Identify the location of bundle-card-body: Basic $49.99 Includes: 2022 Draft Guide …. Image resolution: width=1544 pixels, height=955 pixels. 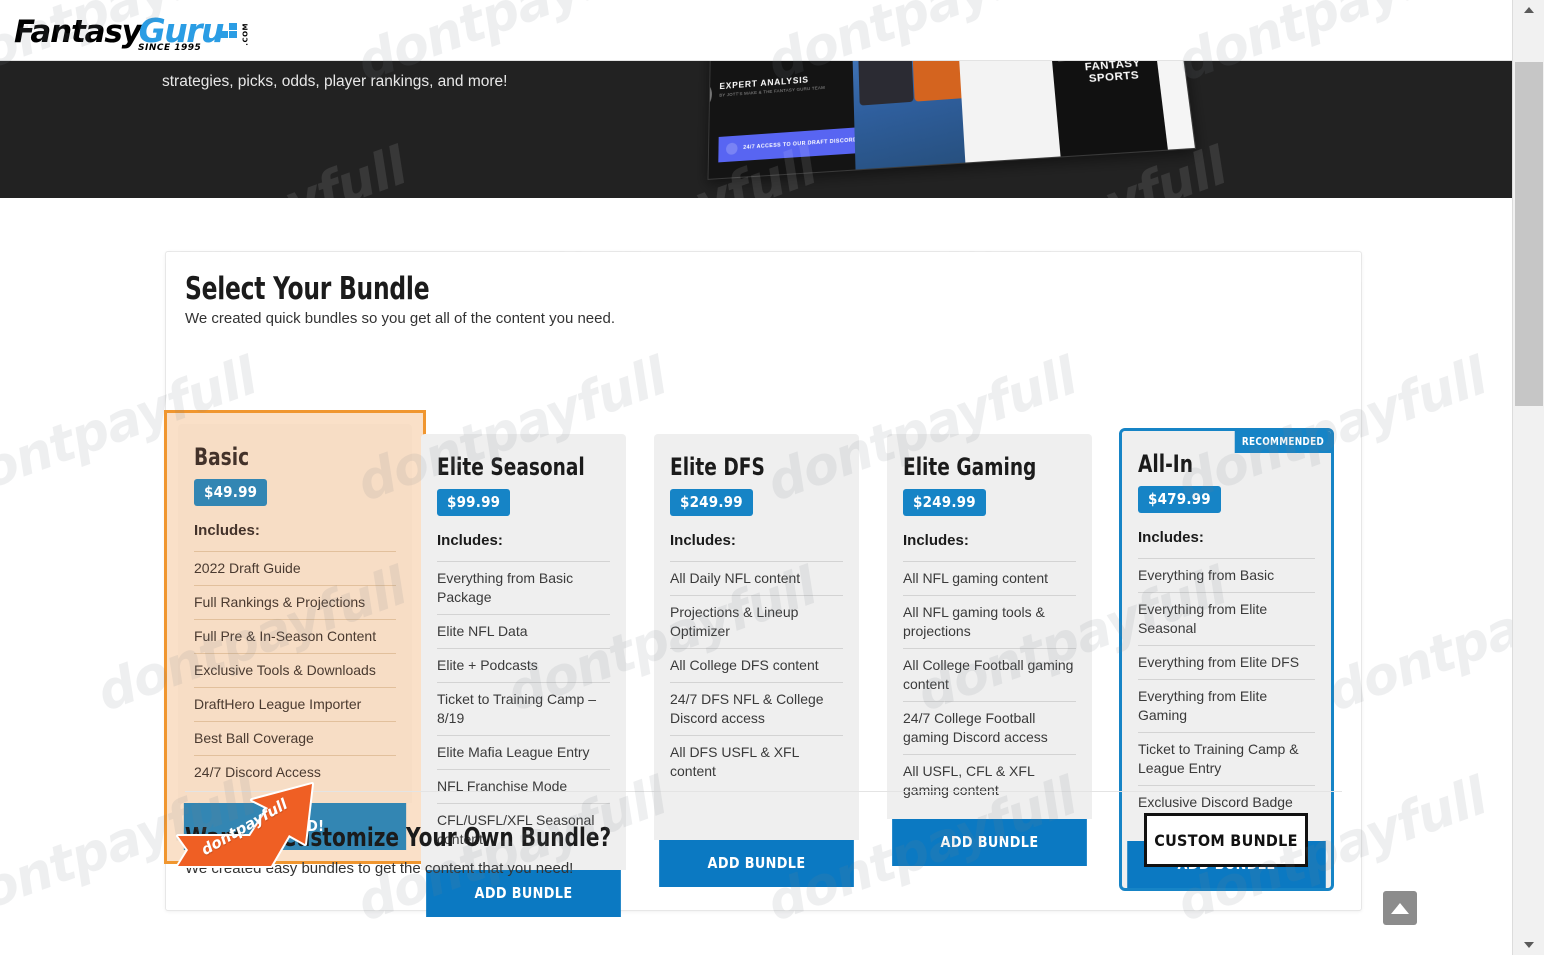
(295, 613).